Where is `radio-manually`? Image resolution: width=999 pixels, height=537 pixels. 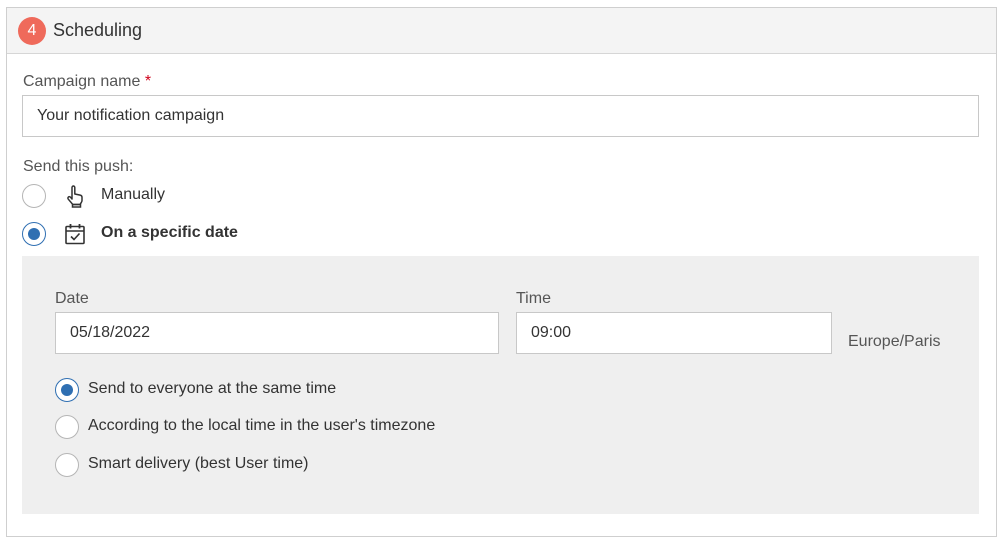
radio-manually is located at coordinates (34, 196).